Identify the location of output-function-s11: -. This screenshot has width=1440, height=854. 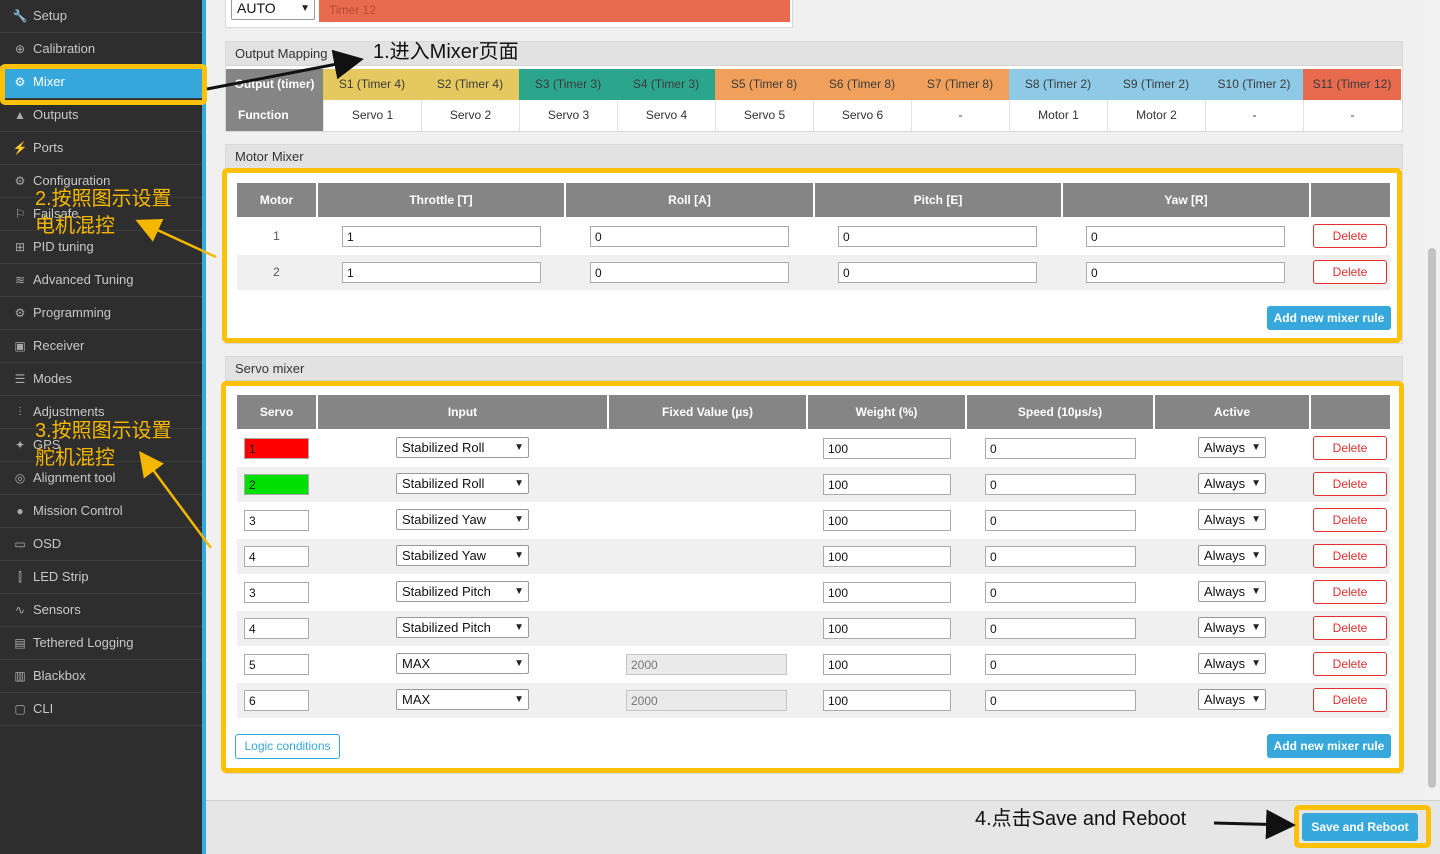
(1352, 115).